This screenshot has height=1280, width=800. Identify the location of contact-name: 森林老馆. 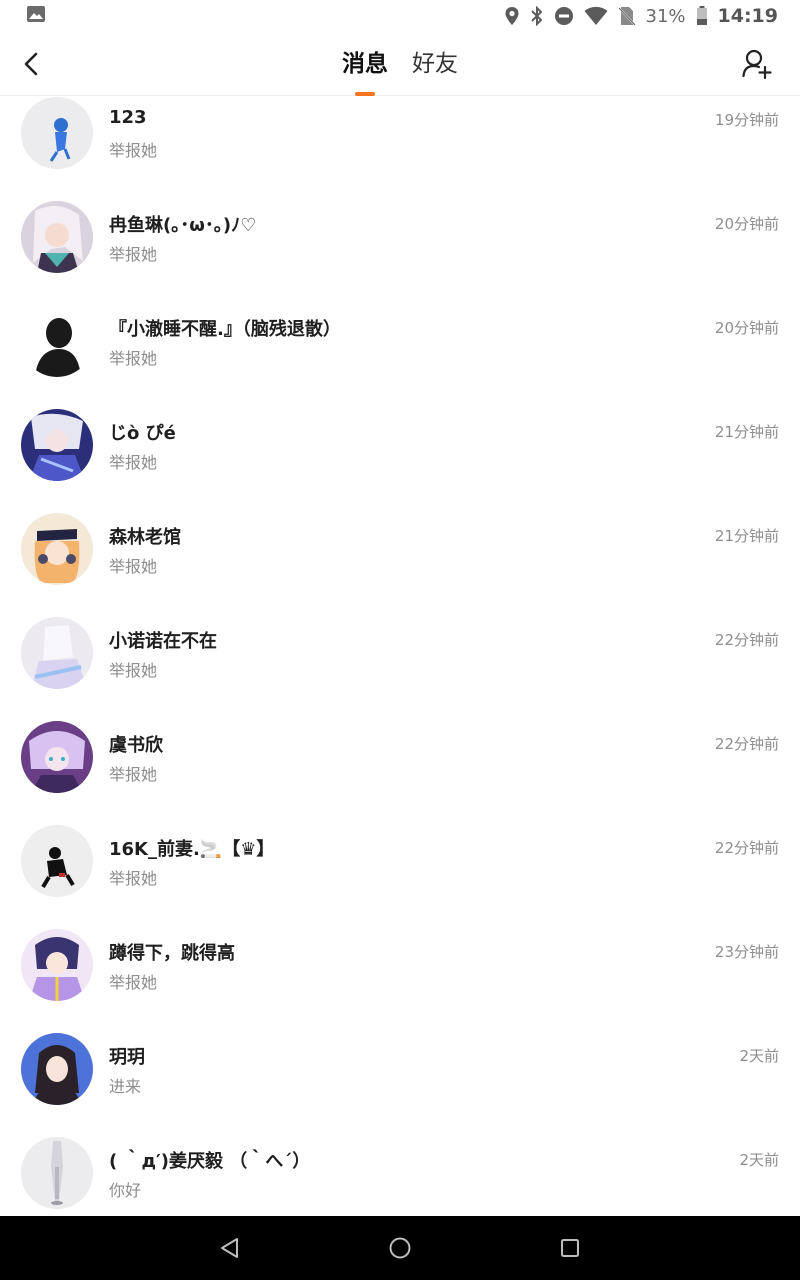
(145, 537).